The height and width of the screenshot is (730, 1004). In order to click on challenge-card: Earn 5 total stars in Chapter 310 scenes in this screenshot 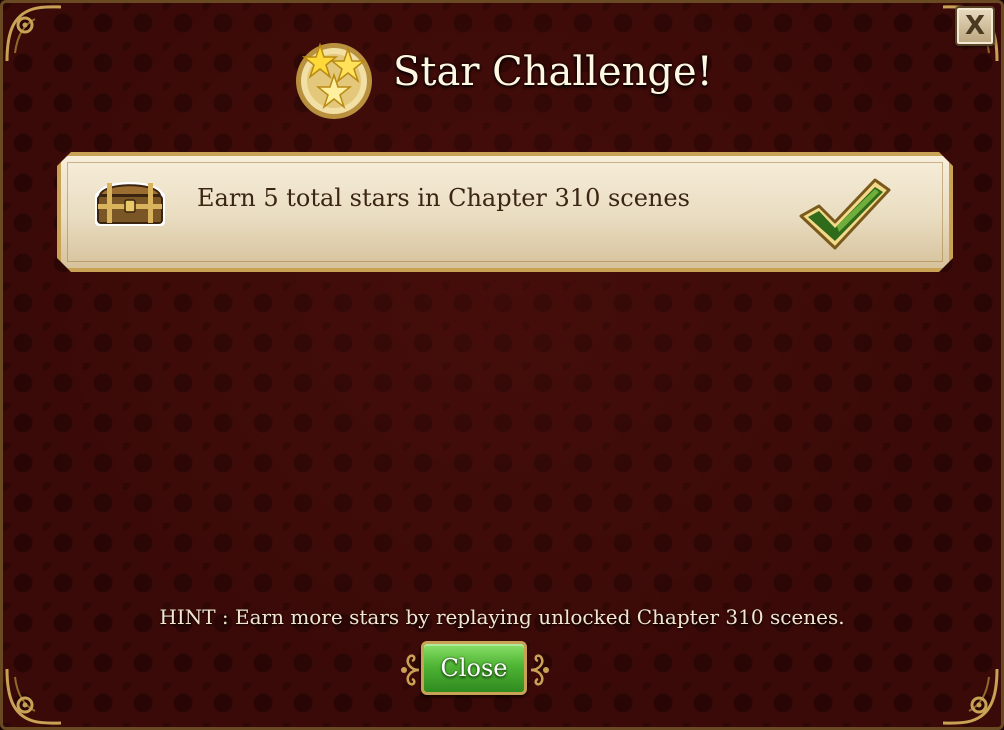, I will do `click(505, 212)`.